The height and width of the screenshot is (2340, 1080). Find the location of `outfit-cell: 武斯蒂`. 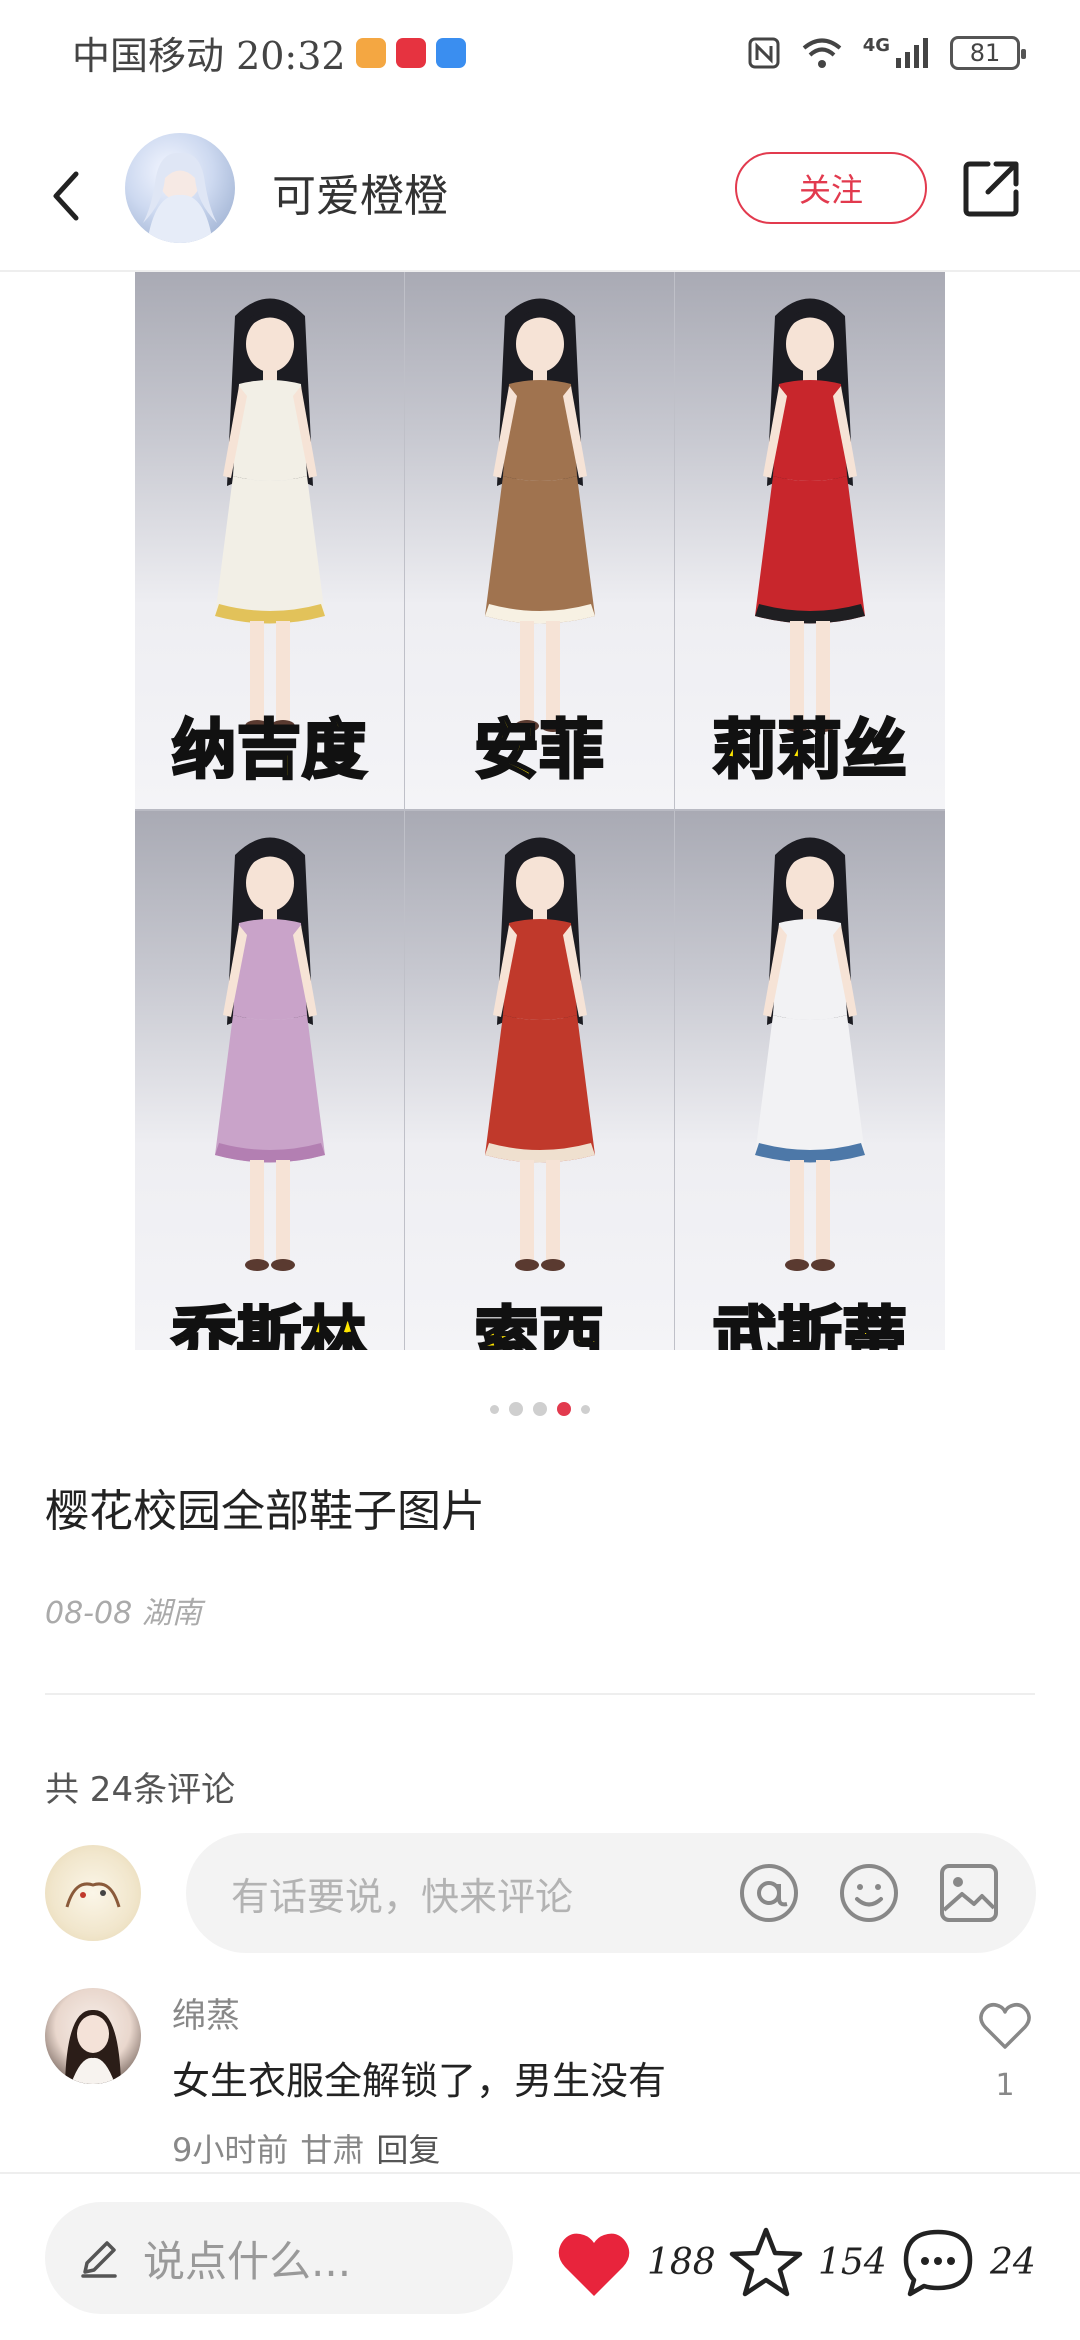

outfit-cell: 武斯蒂 is located at coordinates (810, 1080).